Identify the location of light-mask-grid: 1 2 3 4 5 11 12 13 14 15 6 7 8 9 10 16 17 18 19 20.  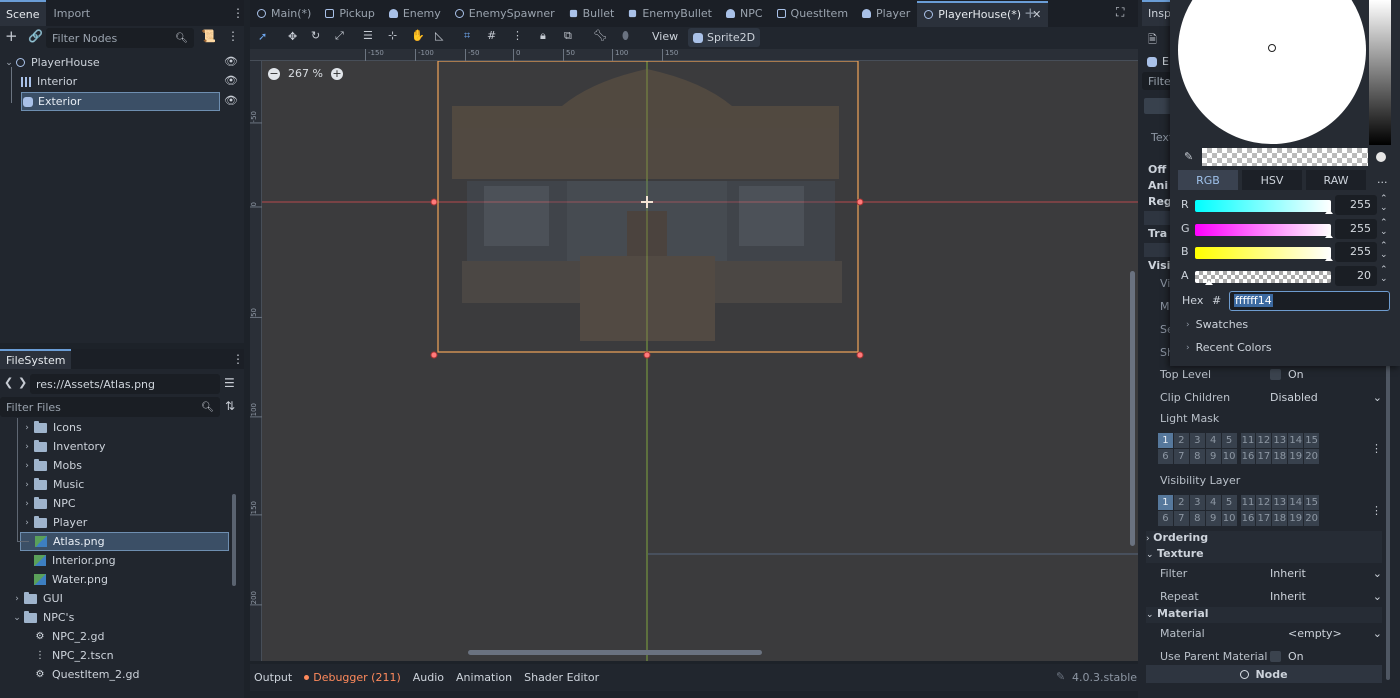
(1239, 449).